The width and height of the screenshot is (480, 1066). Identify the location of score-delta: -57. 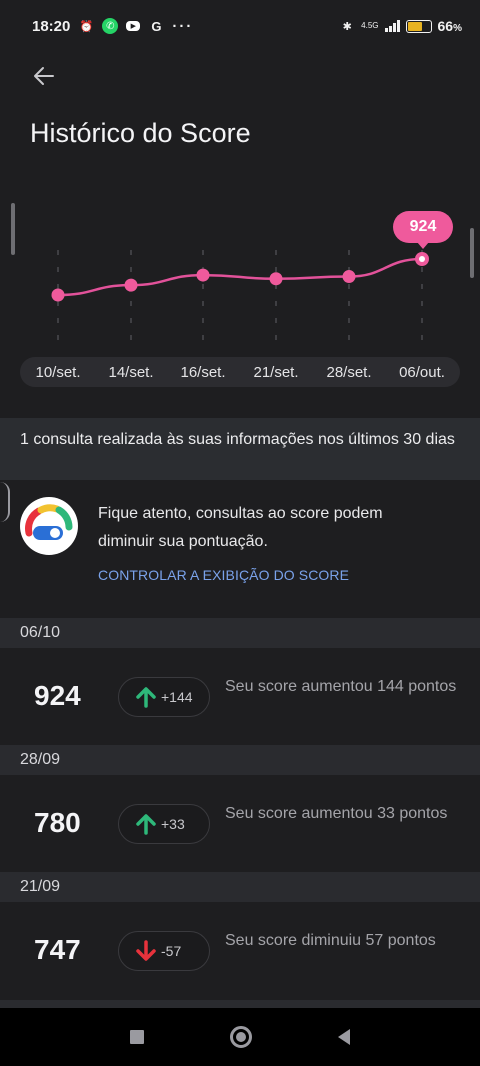
(171, 951).